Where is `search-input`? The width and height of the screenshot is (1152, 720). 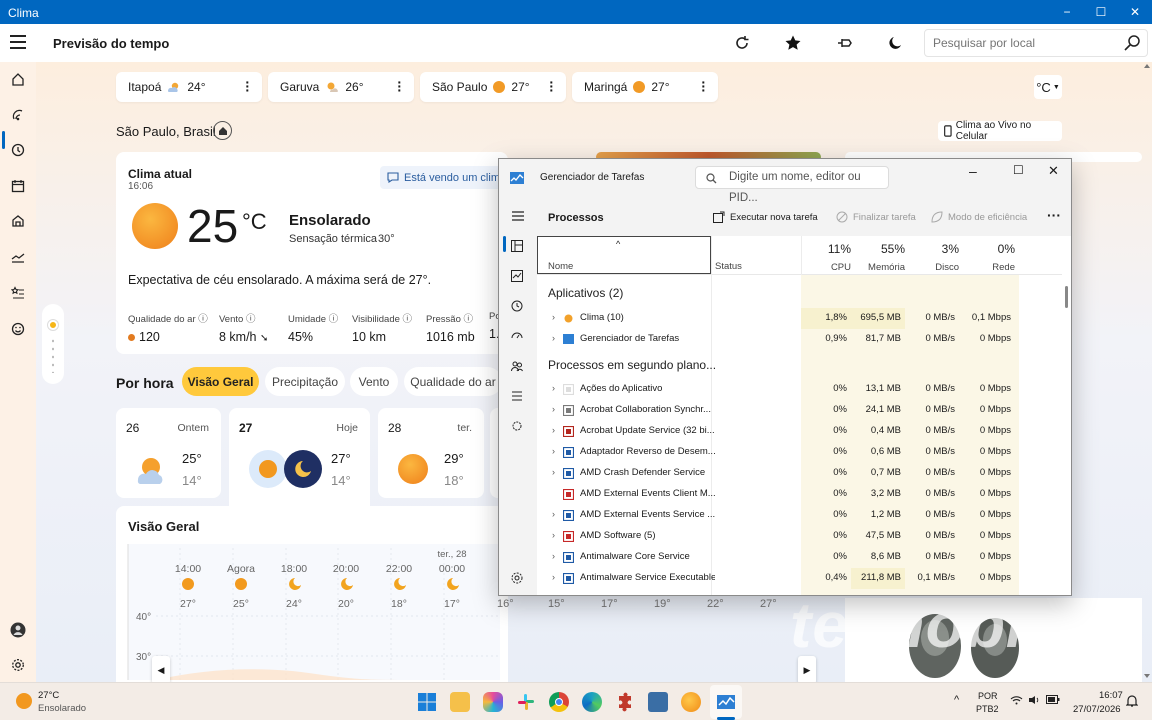 search-input is located at coordinates (1023, 43).